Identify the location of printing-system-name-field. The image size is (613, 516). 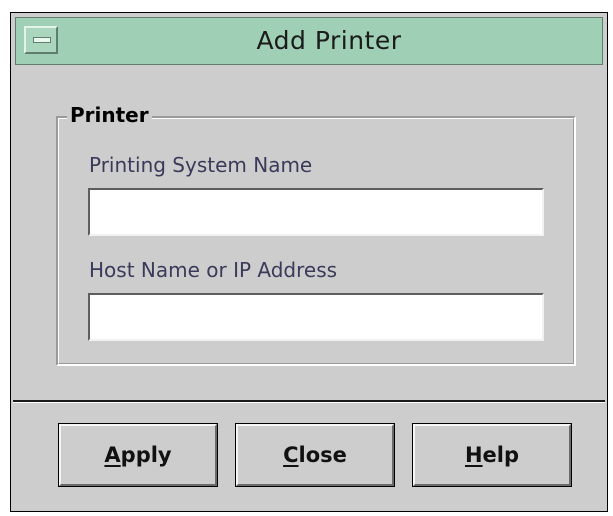
(316, 212).